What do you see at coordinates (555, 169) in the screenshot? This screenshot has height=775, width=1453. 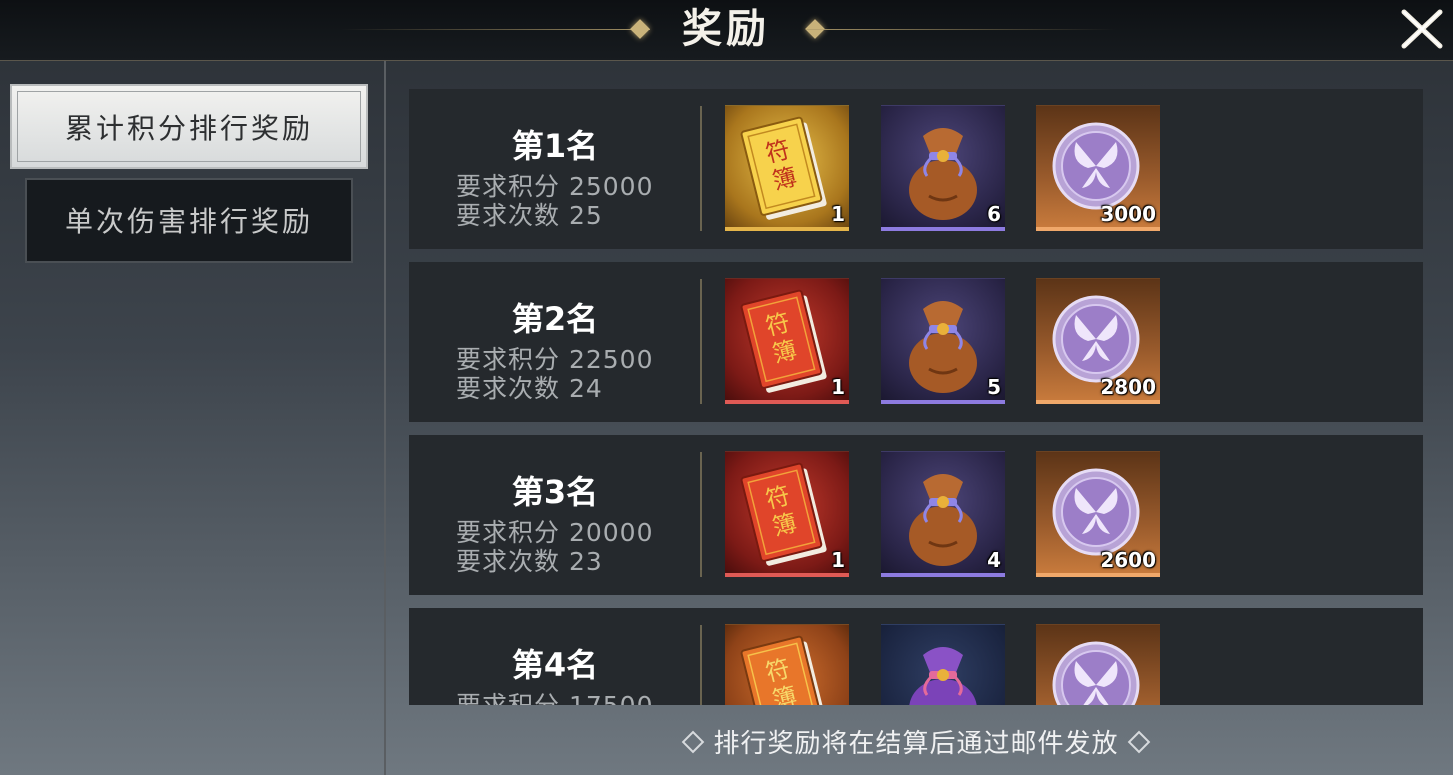 I see `rank-info: 第1名 要求积分 25000 要求次数 25` at bounding box center [555, 169].